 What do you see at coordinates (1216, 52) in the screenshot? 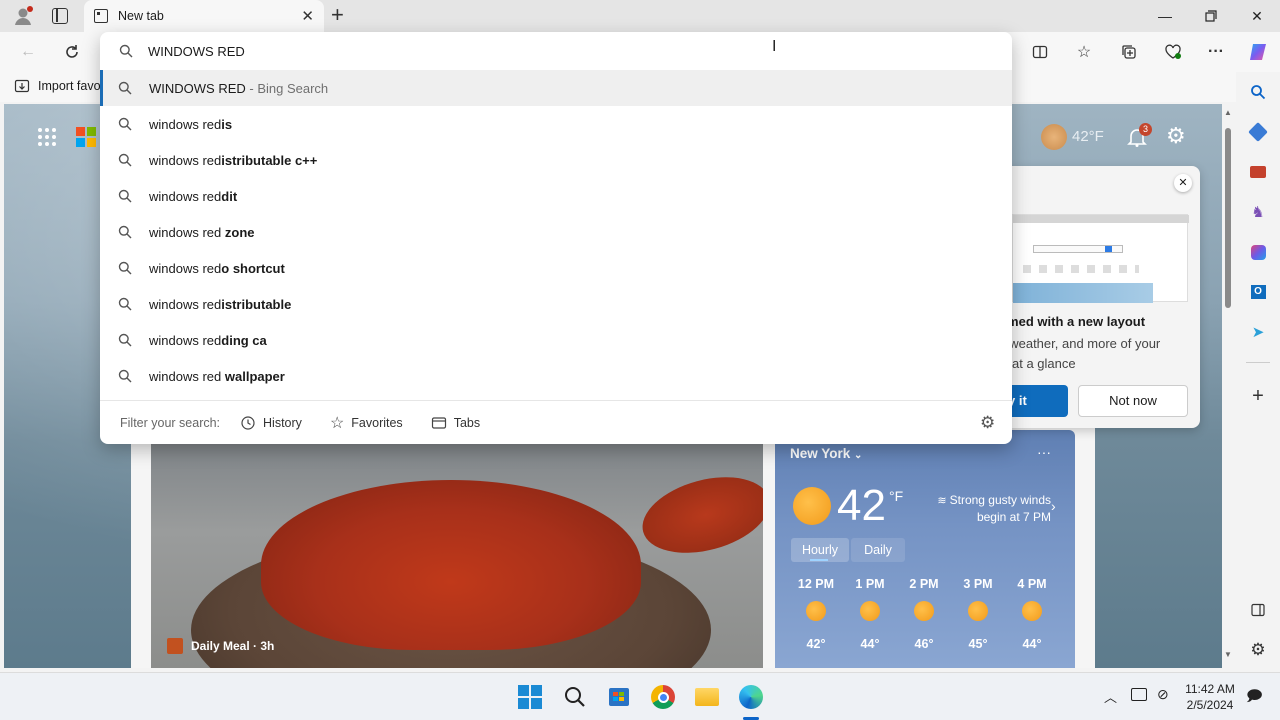
I see `more-menu-icon: ···` at bounding box center [1216, 52].